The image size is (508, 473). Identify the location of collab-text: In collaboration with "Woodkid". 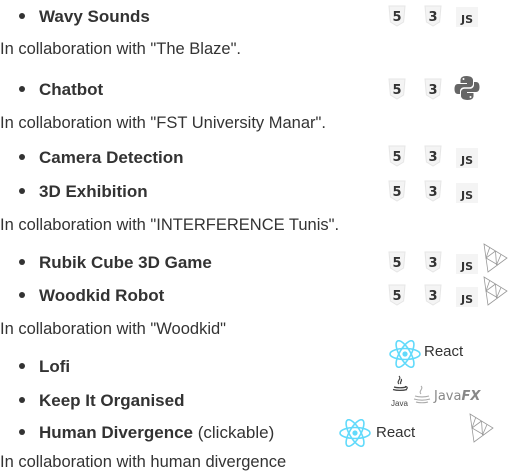
(113, 329).